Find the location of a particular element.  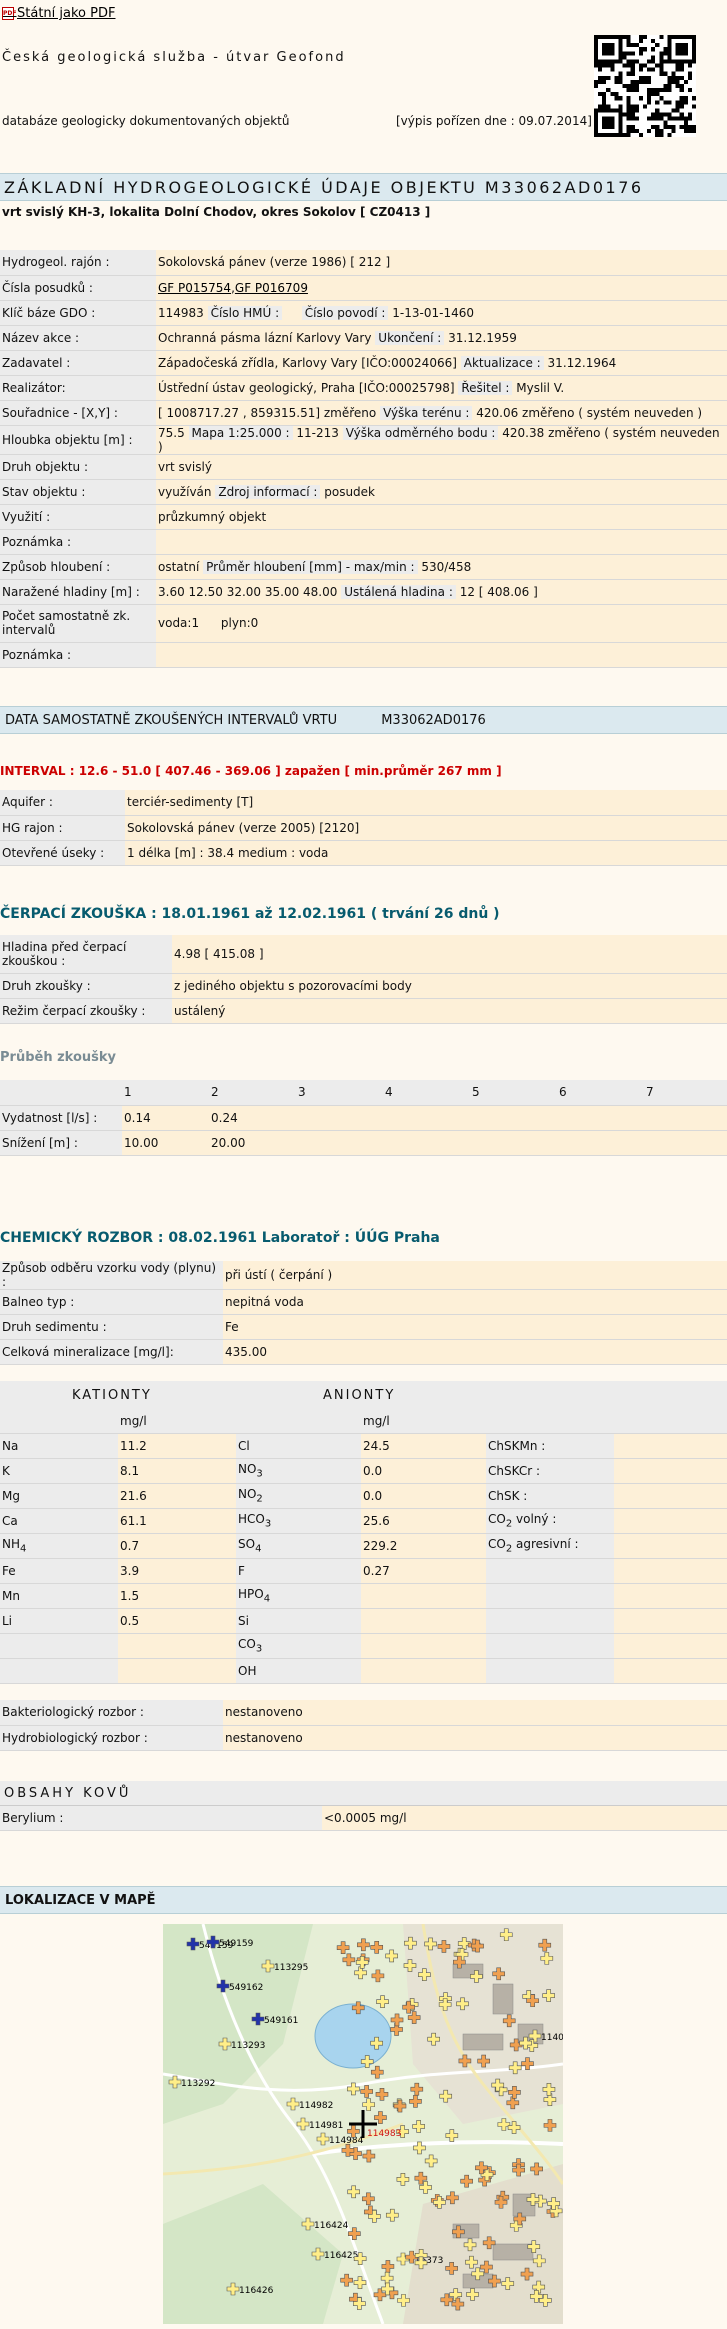

ion-row: Mg 21.6 NO2 0.0 ChSK : is located at coordinates (363, 1496).